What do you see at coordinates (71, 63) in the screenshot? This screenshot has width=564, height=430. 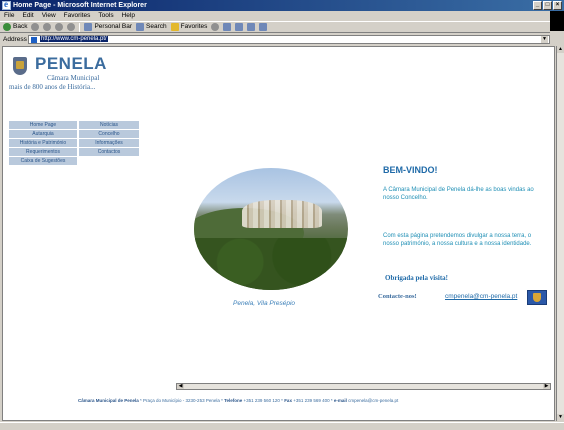 I see `site-title: PENELA` at bounding box center [71, 63].